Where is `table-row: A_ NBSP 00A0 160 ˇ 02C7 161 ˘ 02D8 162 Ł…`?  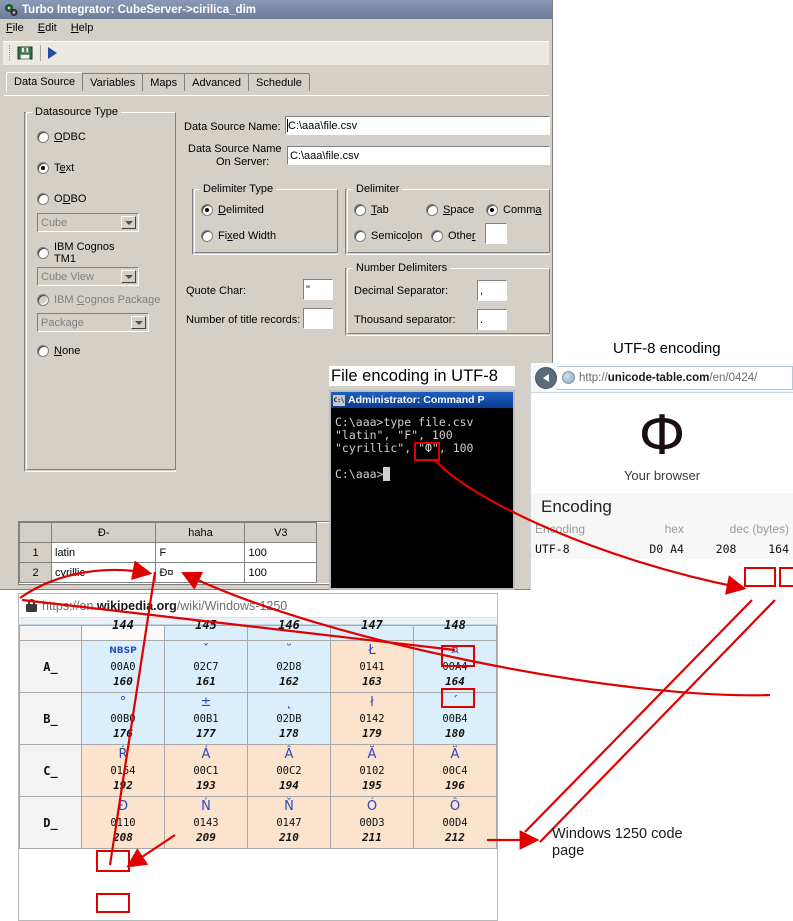
table-row: A_ NBSP 00A0 160 ˇ 02C7 161 ˘ 02D8 162 Ł… is located at coordinates (258, 666).